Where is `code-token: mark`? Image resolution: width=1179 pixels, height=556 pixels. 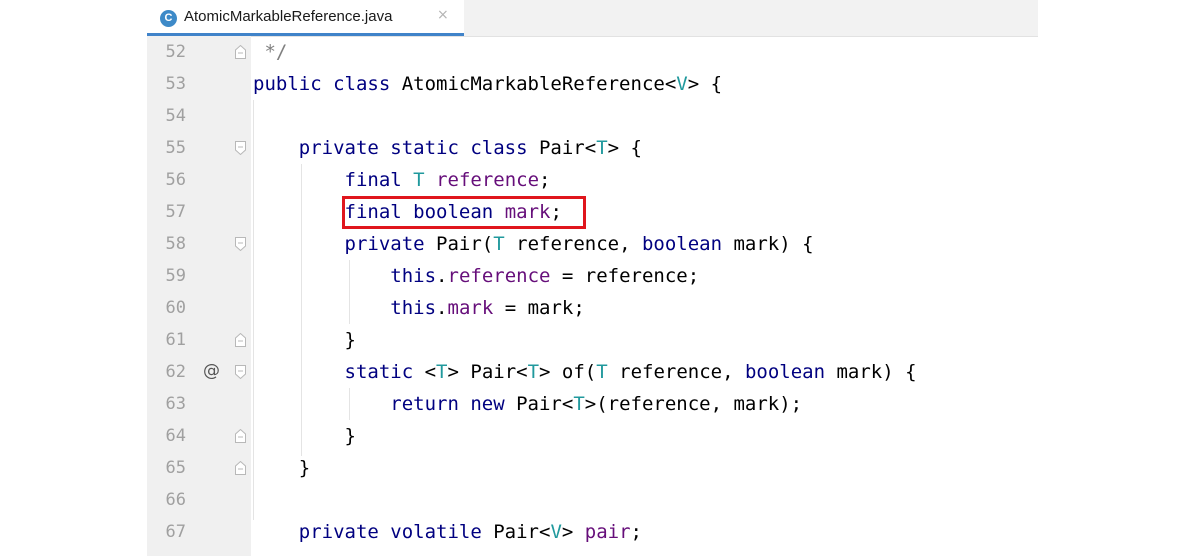
code-token: mark is located at coordinates (470, 308).